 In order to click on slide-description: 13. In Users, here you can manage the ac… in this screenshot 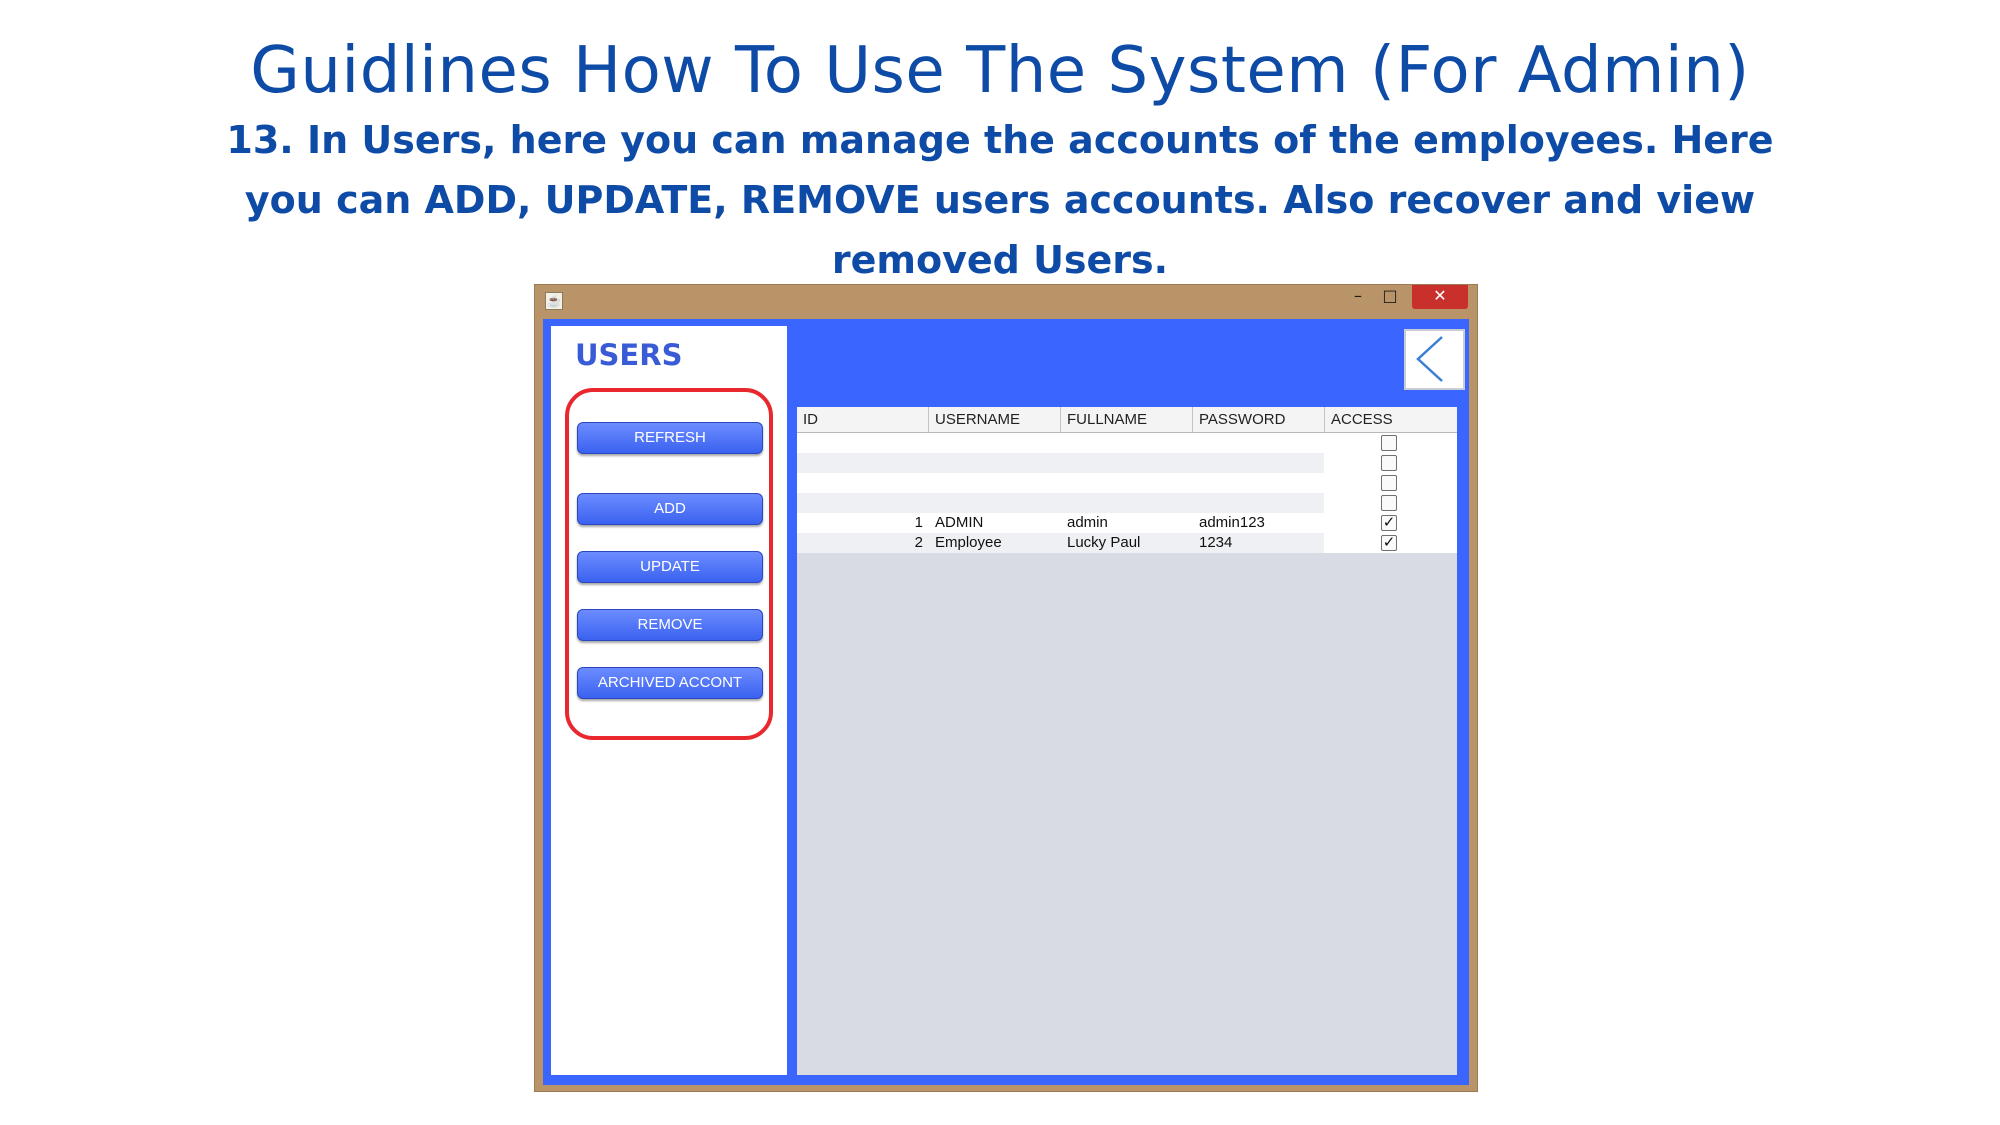, I will do `click(1000, 200)`.